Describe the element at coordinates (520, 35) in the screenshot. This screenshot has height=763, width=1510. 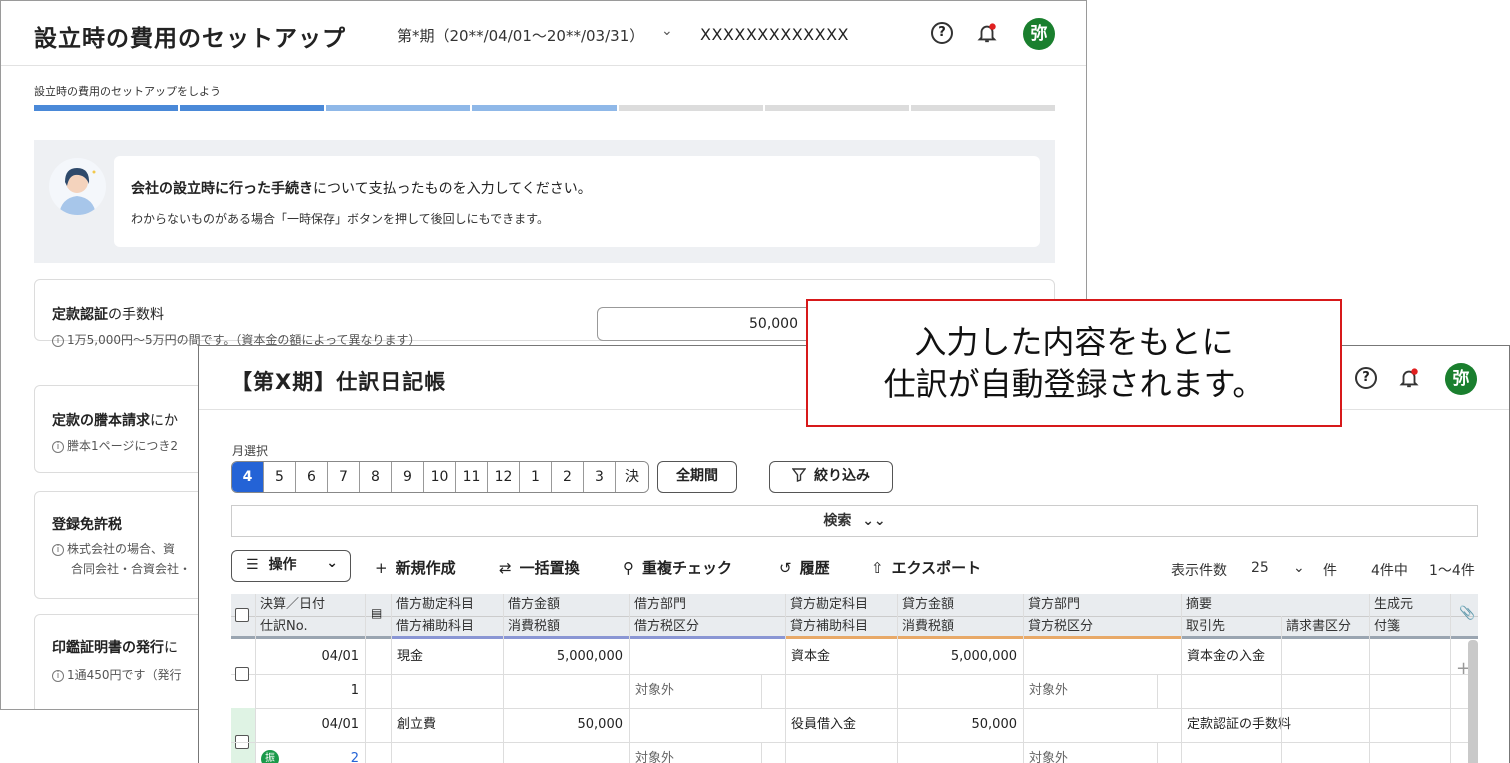
I see `period-selector: 第*期（20**/04/01〜20**/03/31）` at that location.